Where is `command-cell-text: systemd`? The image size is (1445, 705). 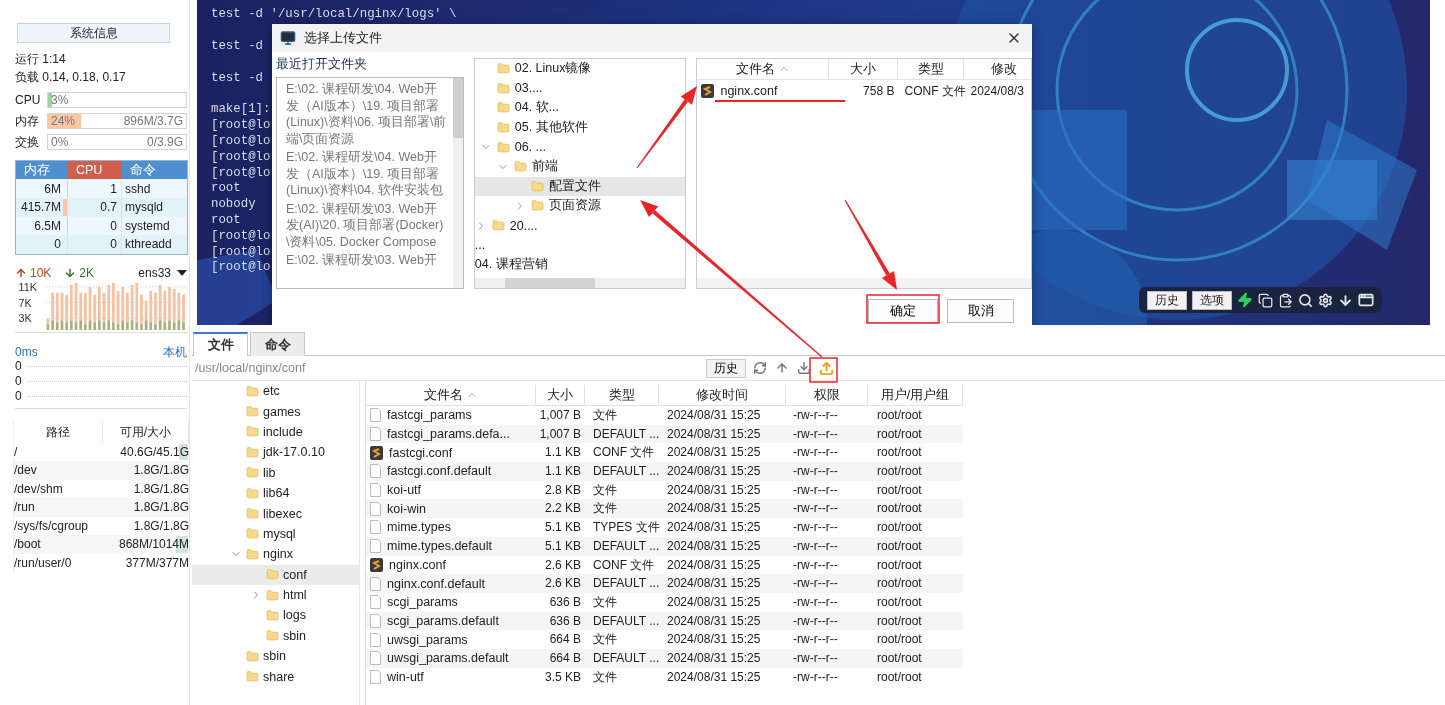 command-cell-text: systemd is located at coordinates (147, 226).